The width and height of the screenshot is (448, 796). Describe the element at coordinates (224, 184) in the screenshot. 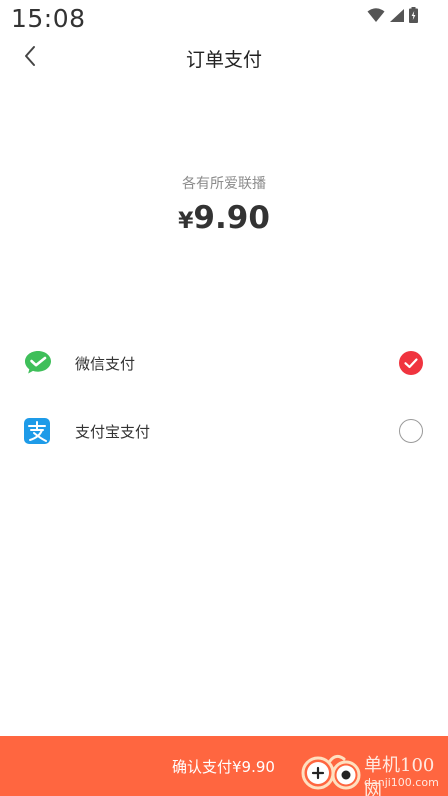

I see `merchant-name: 各有所爱联播` at that location.